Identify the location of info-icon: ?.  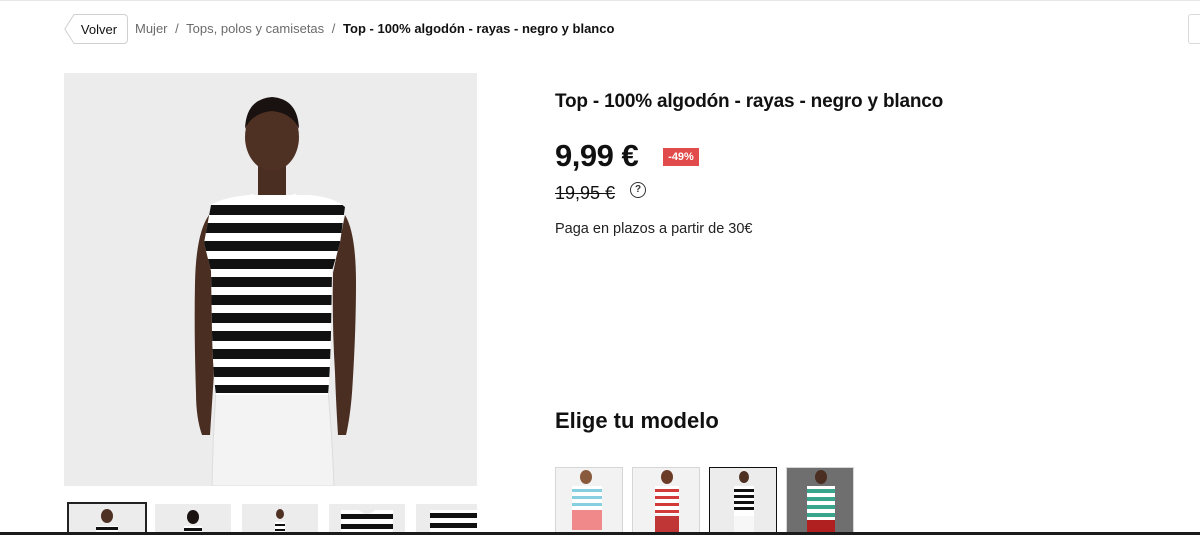
(638, 190).